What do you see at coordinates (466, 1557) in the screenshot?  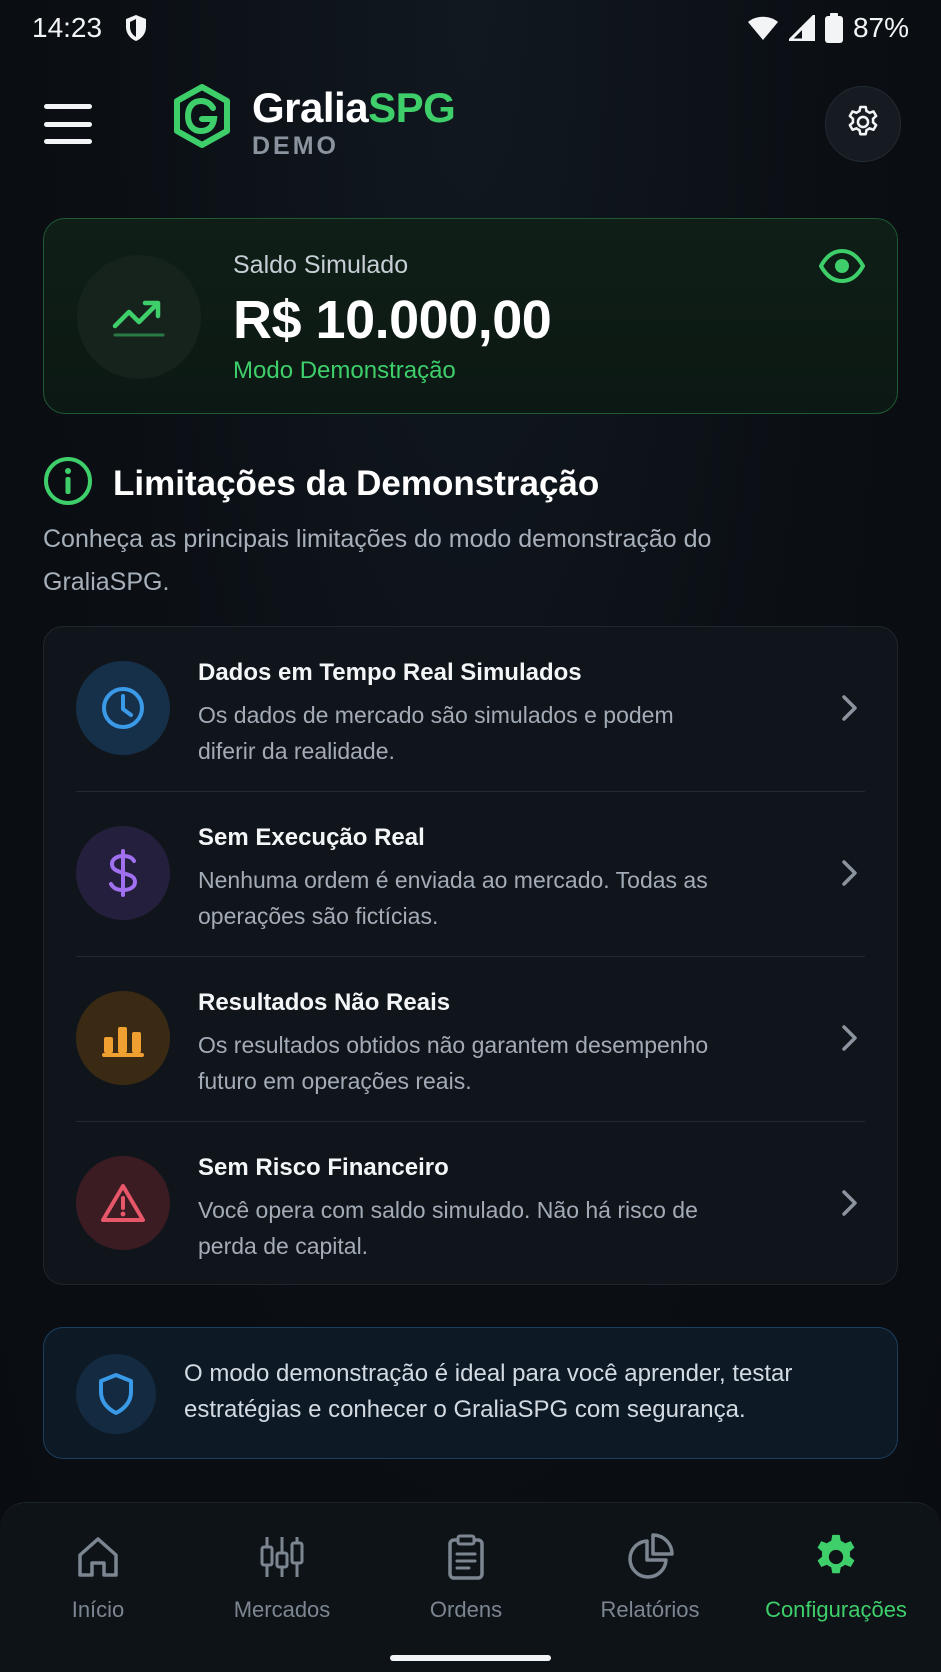 I see `clipboard-icon` at bounding box center [466, 1557].